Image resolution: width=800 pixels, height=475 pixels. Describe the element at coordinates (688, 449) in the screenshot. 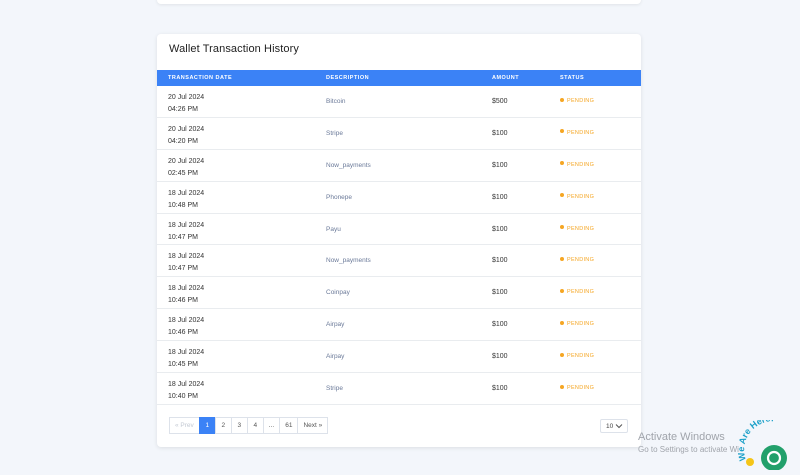

I see `watermark-subtitle: Go to Settings to activate Wi` at that location.